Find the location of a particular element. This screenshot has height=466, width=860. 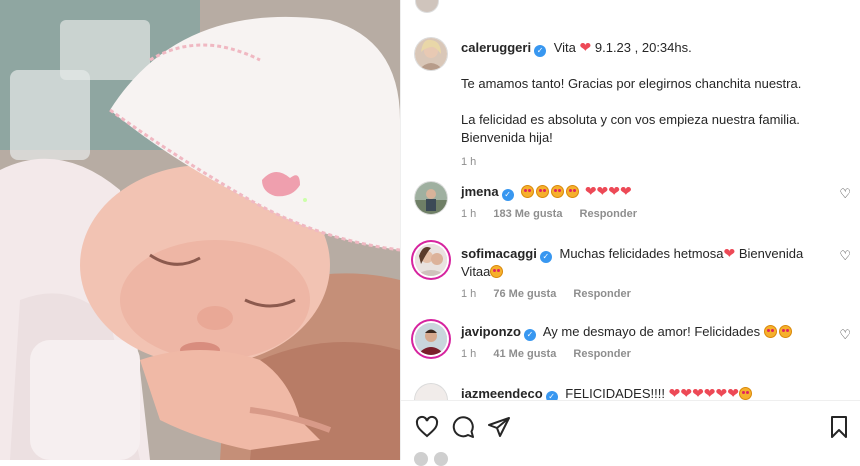

red-hearts-icon: ❤❤❤❤ is located at coordinates (608, 191).